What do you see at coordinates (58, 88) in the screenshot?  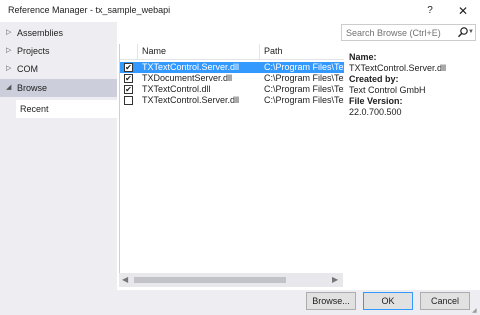 I see `sidebar-item-browse: ◢ Browse` at bounding box center [58, 88].